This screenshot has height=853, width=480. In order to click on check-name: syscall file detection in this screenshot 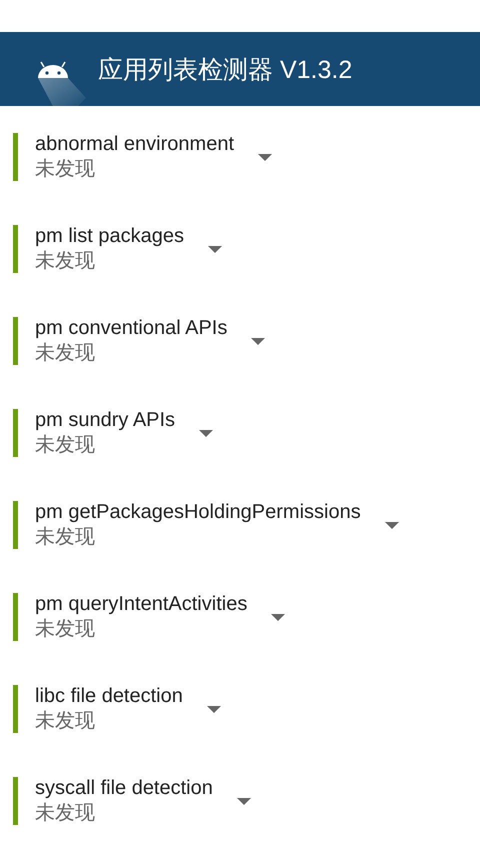, I will do `click(124, 788)`.